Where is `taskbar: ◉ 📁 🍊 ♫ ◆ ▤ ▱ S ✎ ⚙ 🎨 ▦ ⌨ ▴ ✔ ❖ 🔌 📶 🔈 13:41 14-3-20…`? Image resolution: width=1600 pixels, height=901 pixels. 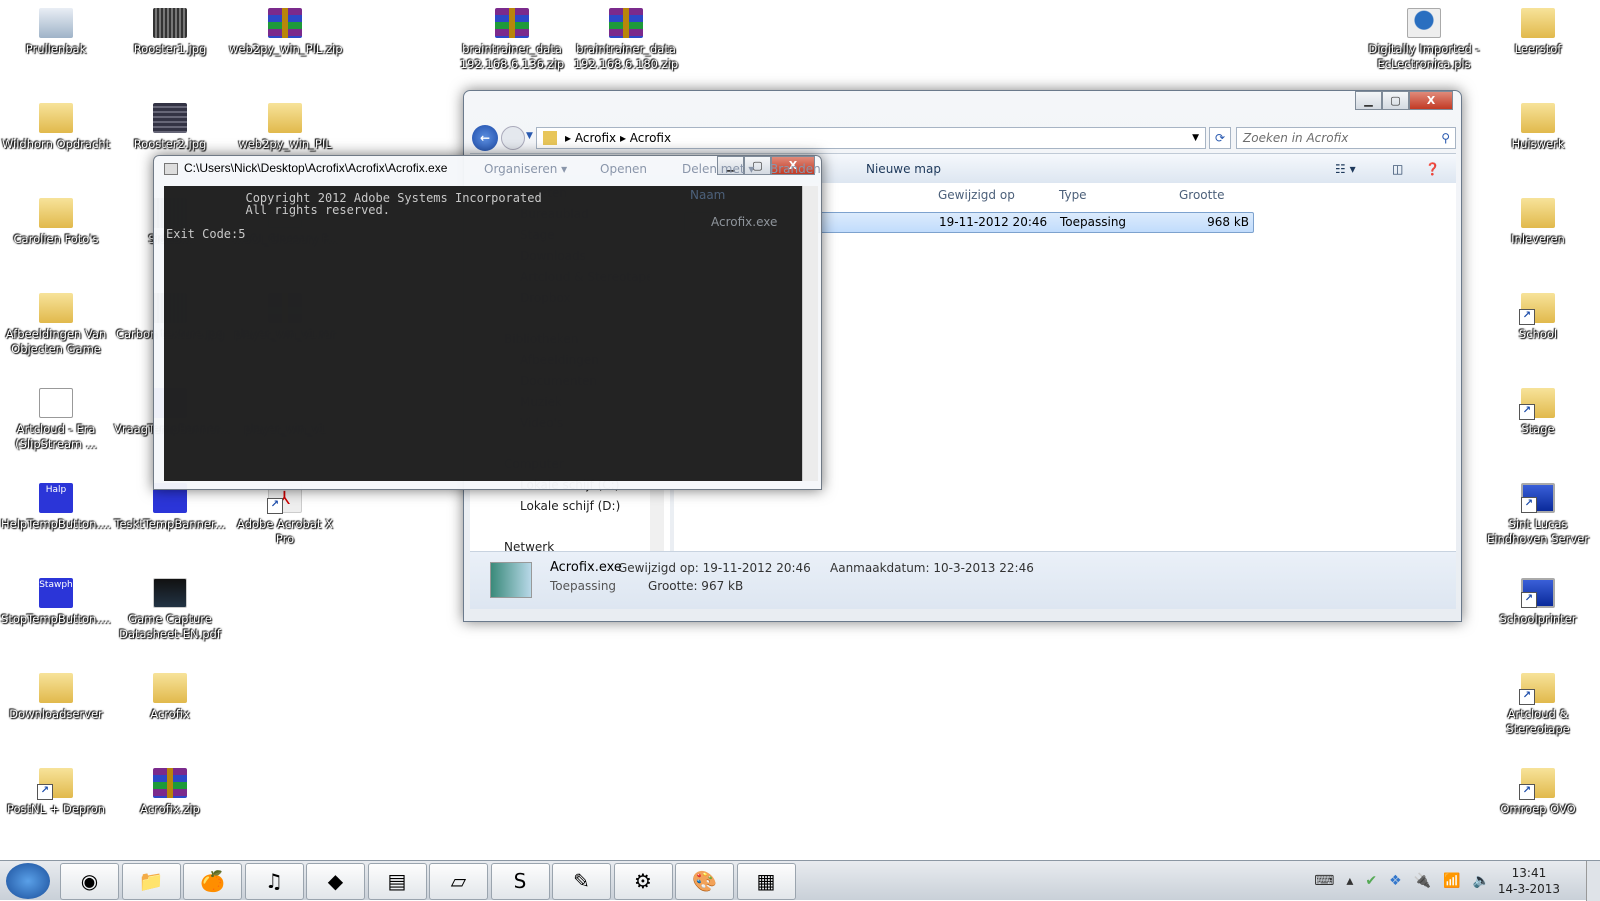 taskbar: ◉ 📁 🍊 ♫ ◆ ▤ ▱ S ✎ ⚙ 🎨 ▦ ⌨ ▴ ✔ ❖ 🔌 📶 🔈 13:41 14-3-20… is located at coordinates (800, 880).